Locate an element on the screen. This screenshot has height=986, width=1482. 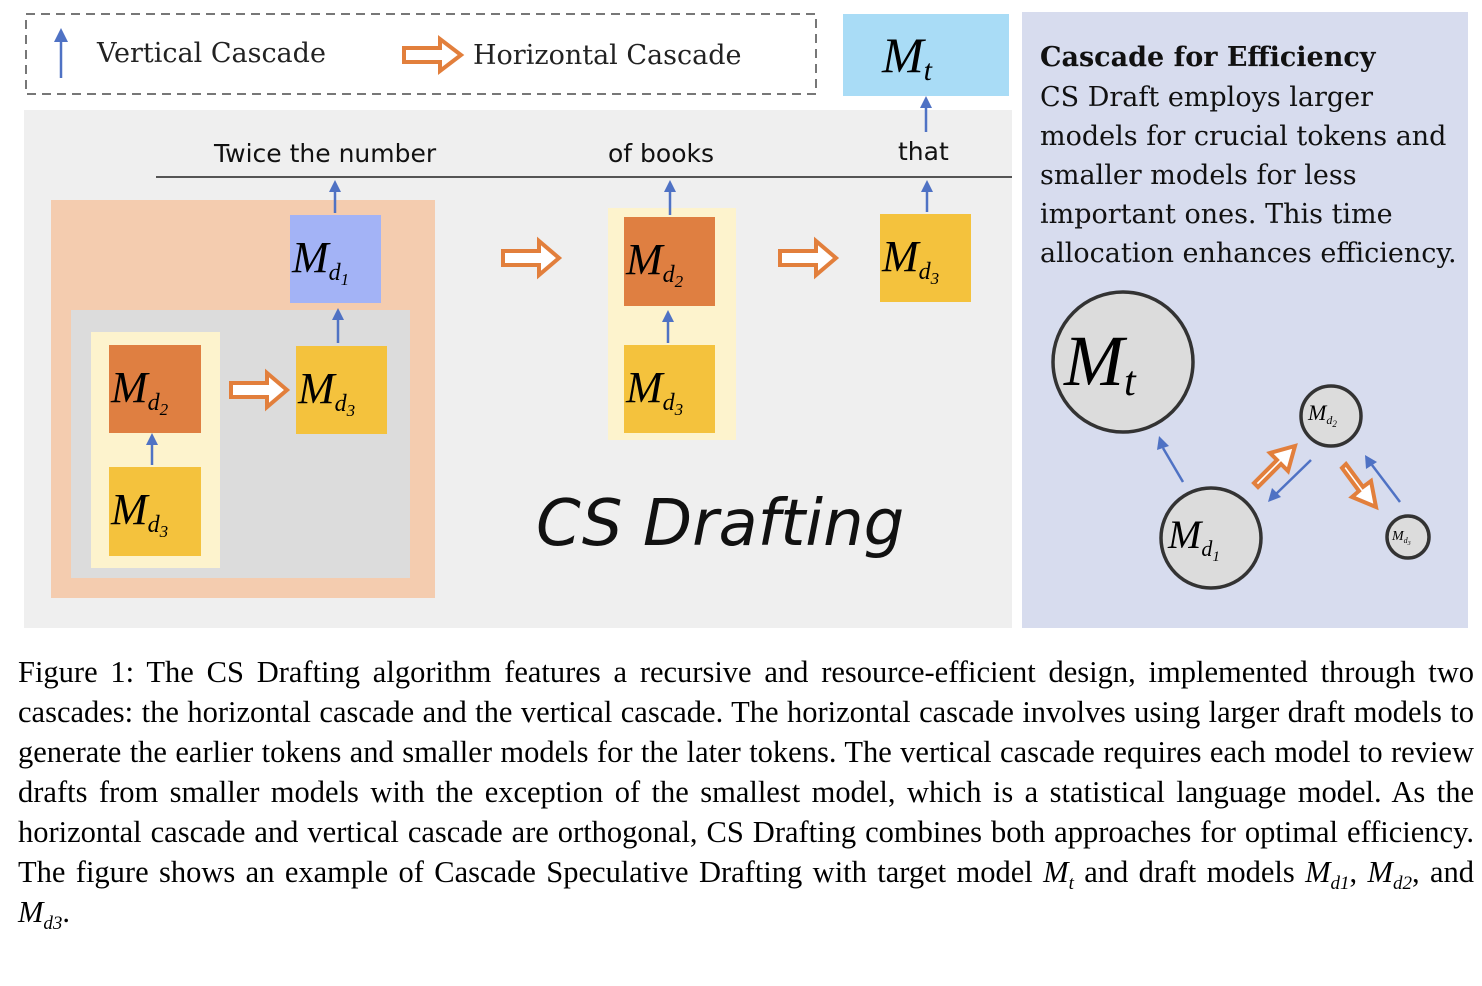
vertical-arrow-icon is located at coordinates (61, 53).